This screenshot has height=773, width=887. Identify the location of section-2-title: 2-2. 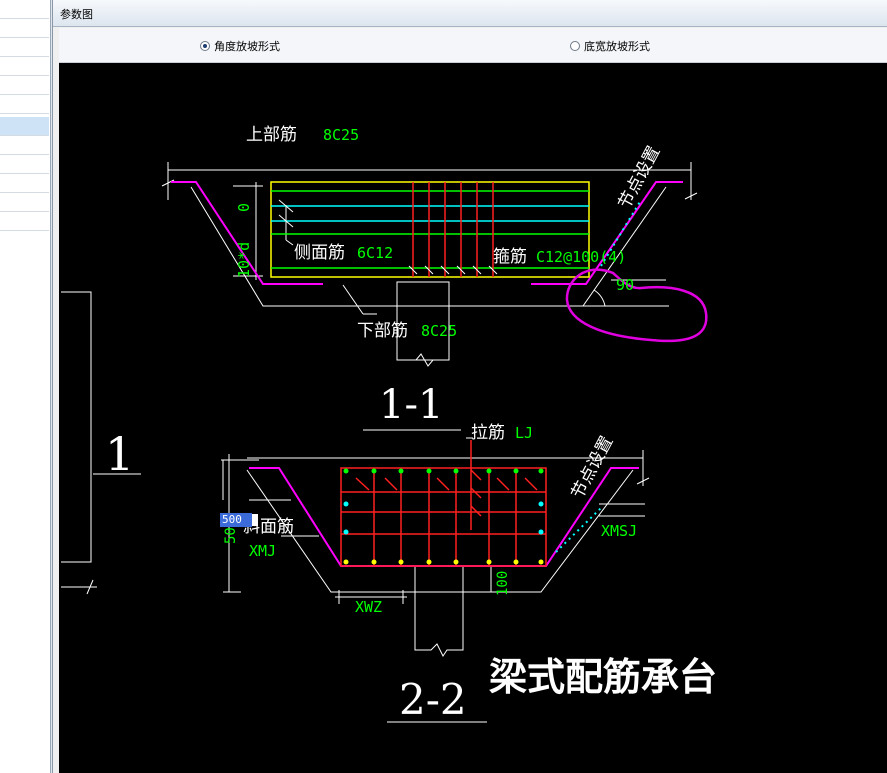
(433, 699).